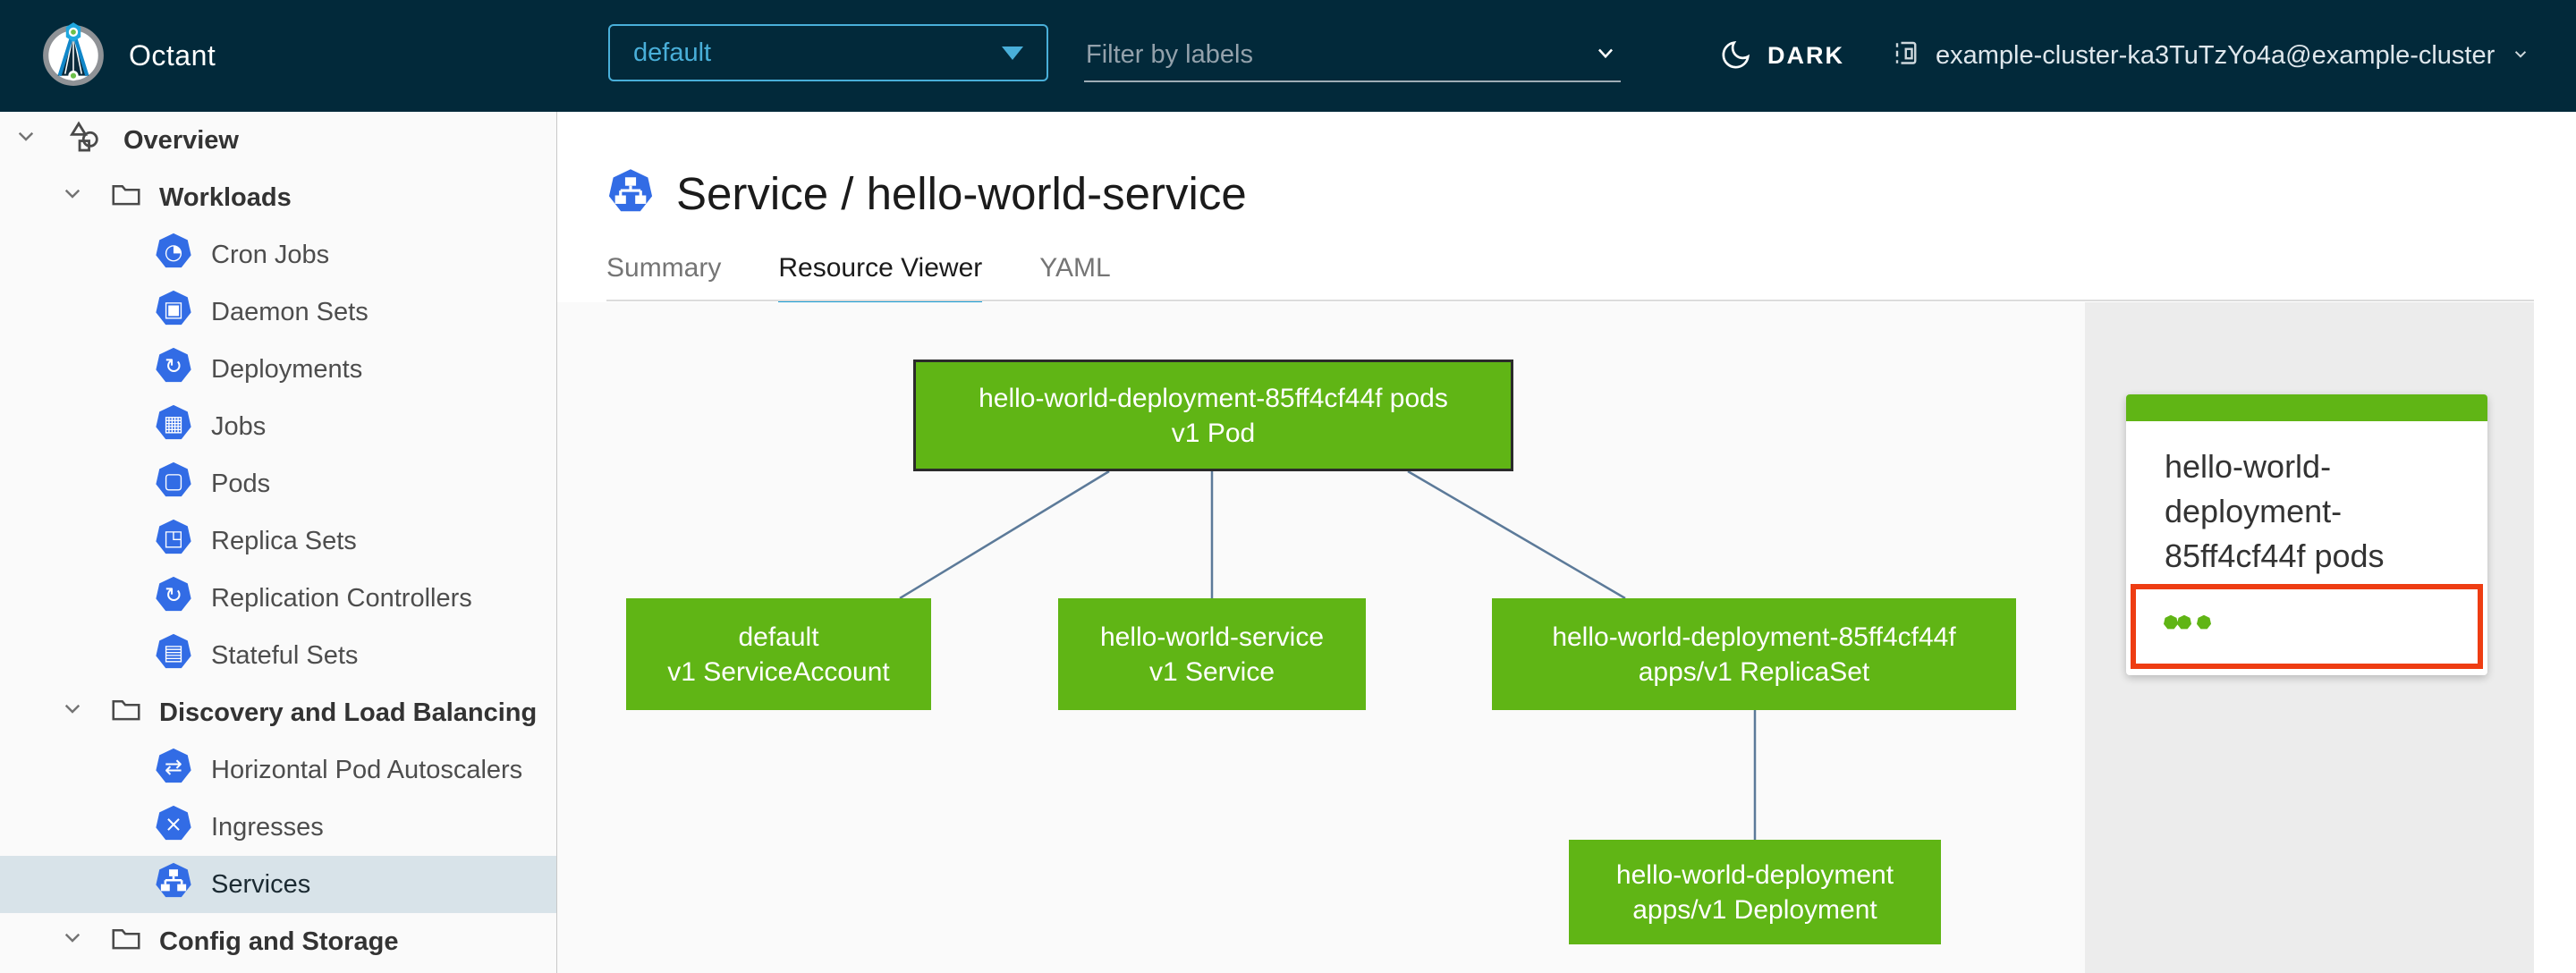  What do you see at coordinates (1805, 55) in the screenshot?
I see `theme-toggle-label: DARK` at bounding box center [1805, 55].